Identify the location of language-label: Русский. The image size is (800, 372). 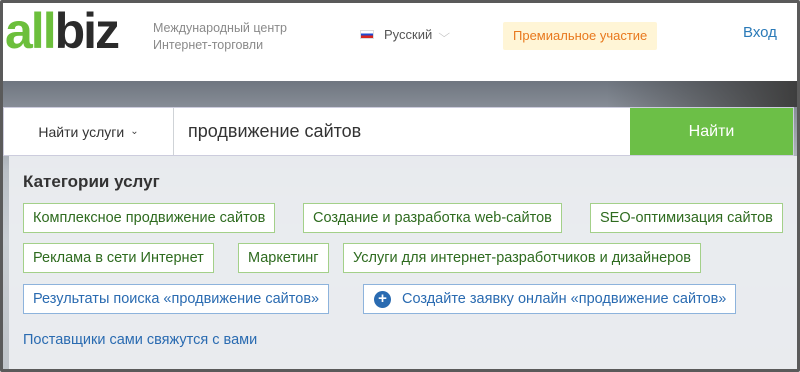
(408, 34).